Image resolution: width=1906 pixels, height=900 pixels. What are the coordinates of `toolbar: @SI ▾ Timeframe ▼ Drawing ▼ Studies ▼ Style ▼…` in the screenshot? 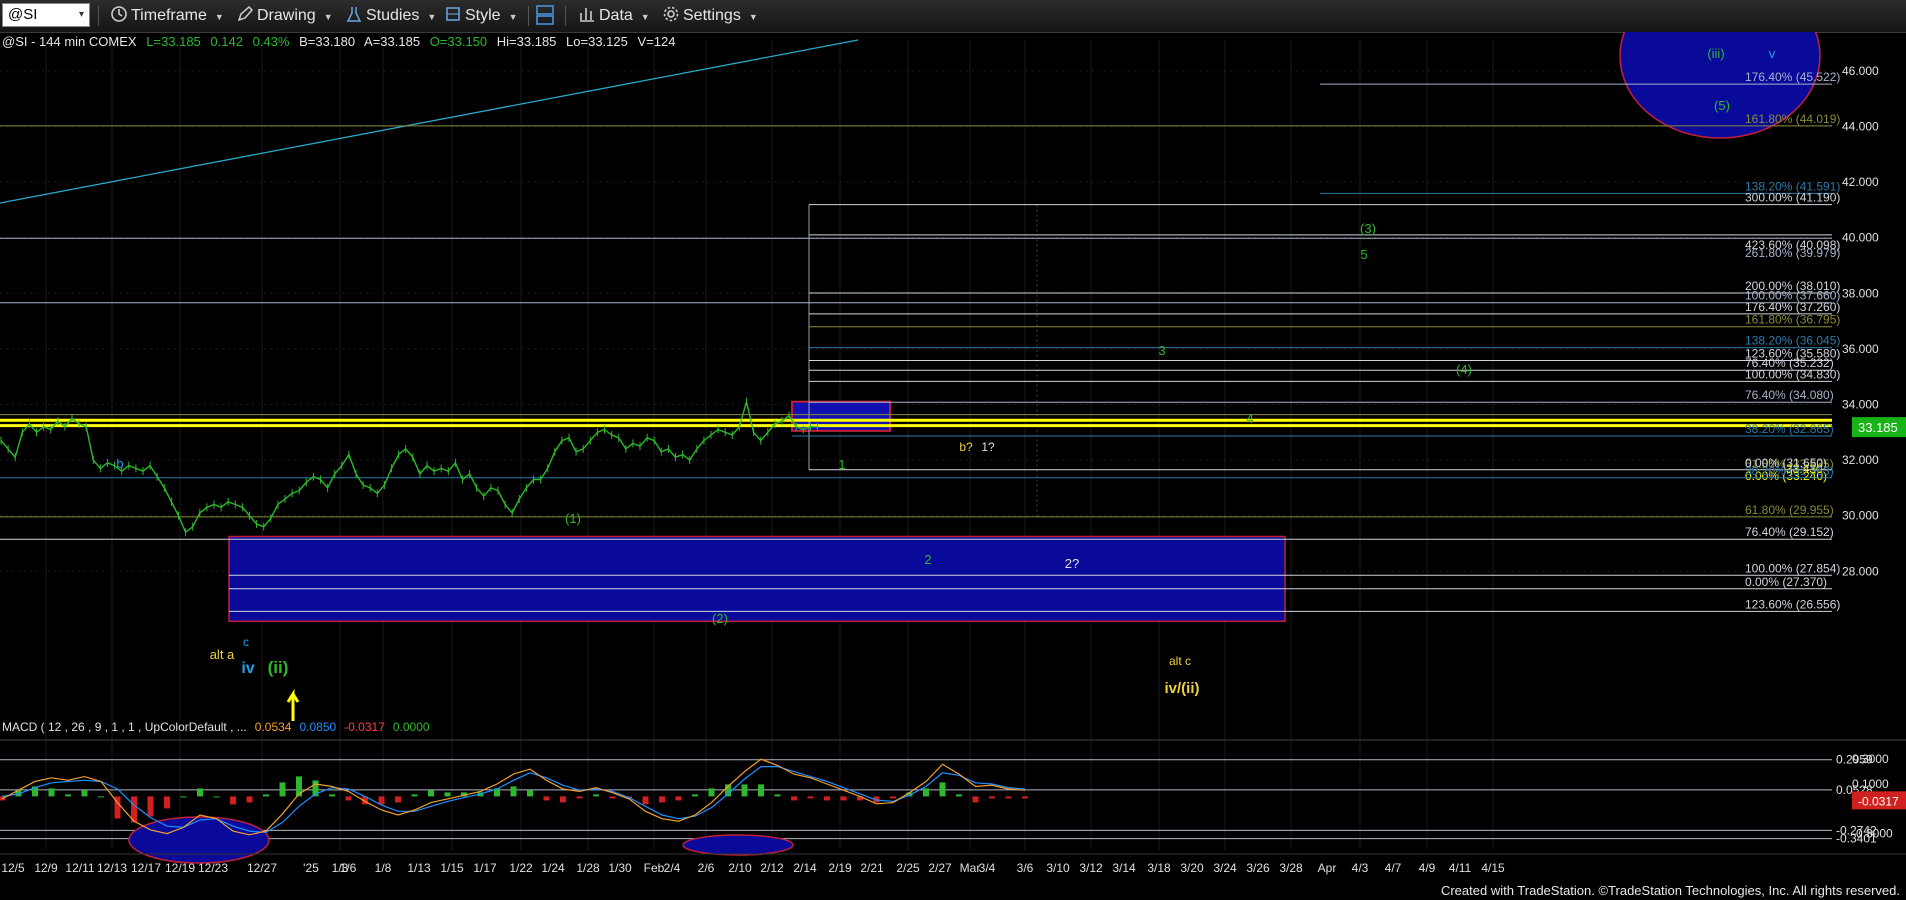 It's located at (953, 16).